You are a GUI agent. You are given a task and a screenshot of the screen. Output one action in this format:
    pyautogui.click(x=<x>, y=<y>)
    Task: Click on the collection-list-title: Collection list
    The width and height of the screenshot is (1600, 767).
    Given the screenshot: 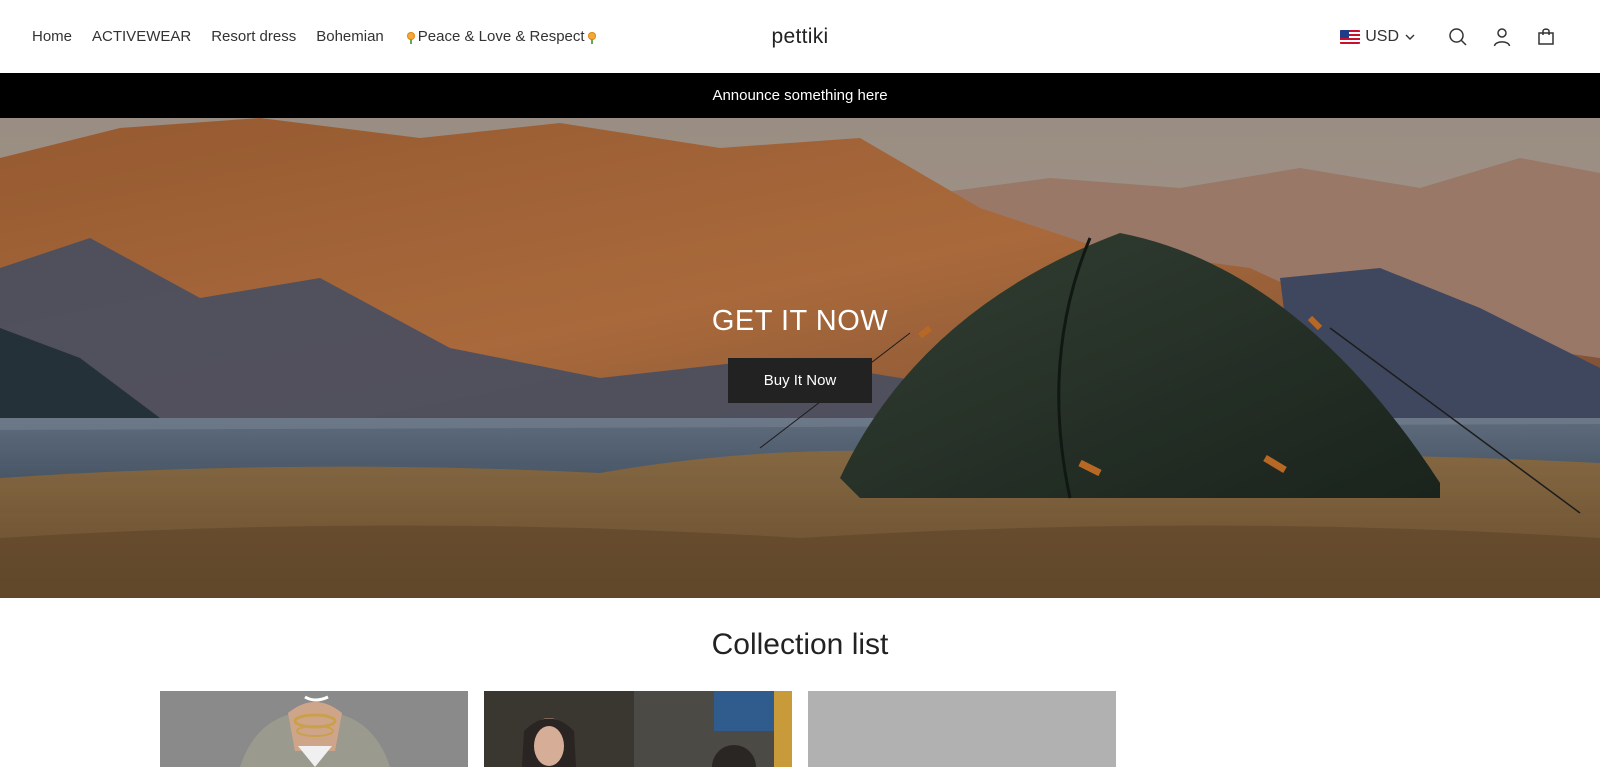 What is the action you would take?
    pyautogui.click(x=800, y=644)
    